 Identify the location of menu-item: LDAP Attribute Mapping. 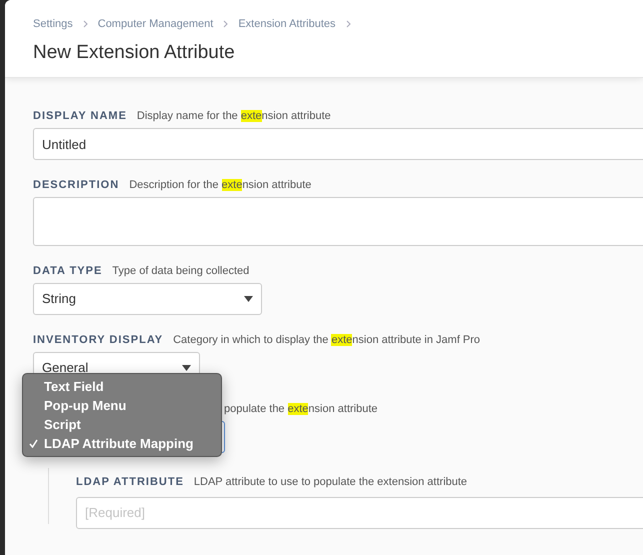
(122, 443).